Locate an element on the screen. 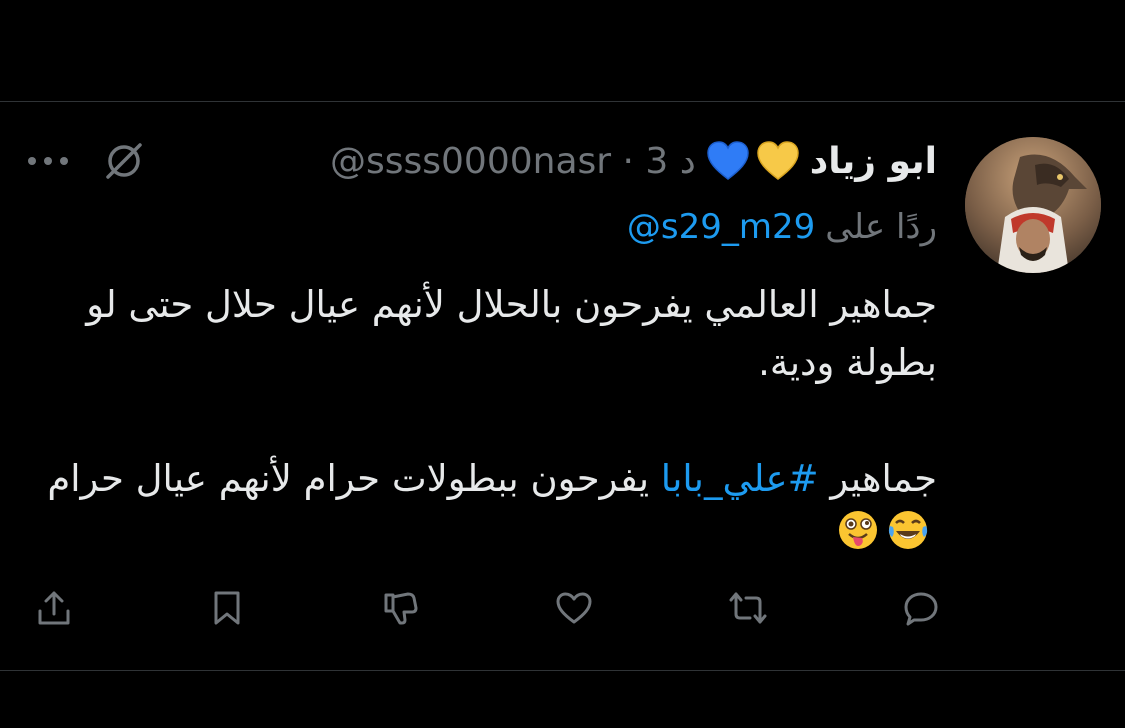 The height and width of the screenshot is (728, 1125). reply-to-line: ردًا على @s29_m29 is located at coordinates (782, 227).